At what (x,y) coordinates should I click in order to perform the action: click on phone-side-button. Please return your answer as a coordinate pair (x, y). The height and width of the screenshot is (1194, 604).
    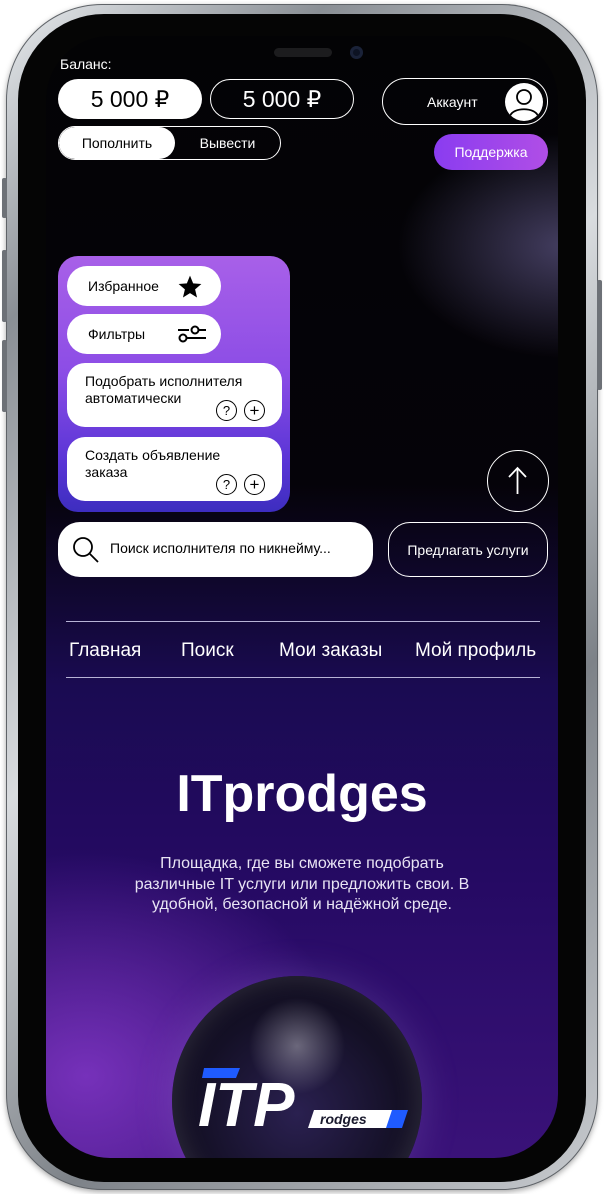
    Looking at the image, I should click on (4, 198).